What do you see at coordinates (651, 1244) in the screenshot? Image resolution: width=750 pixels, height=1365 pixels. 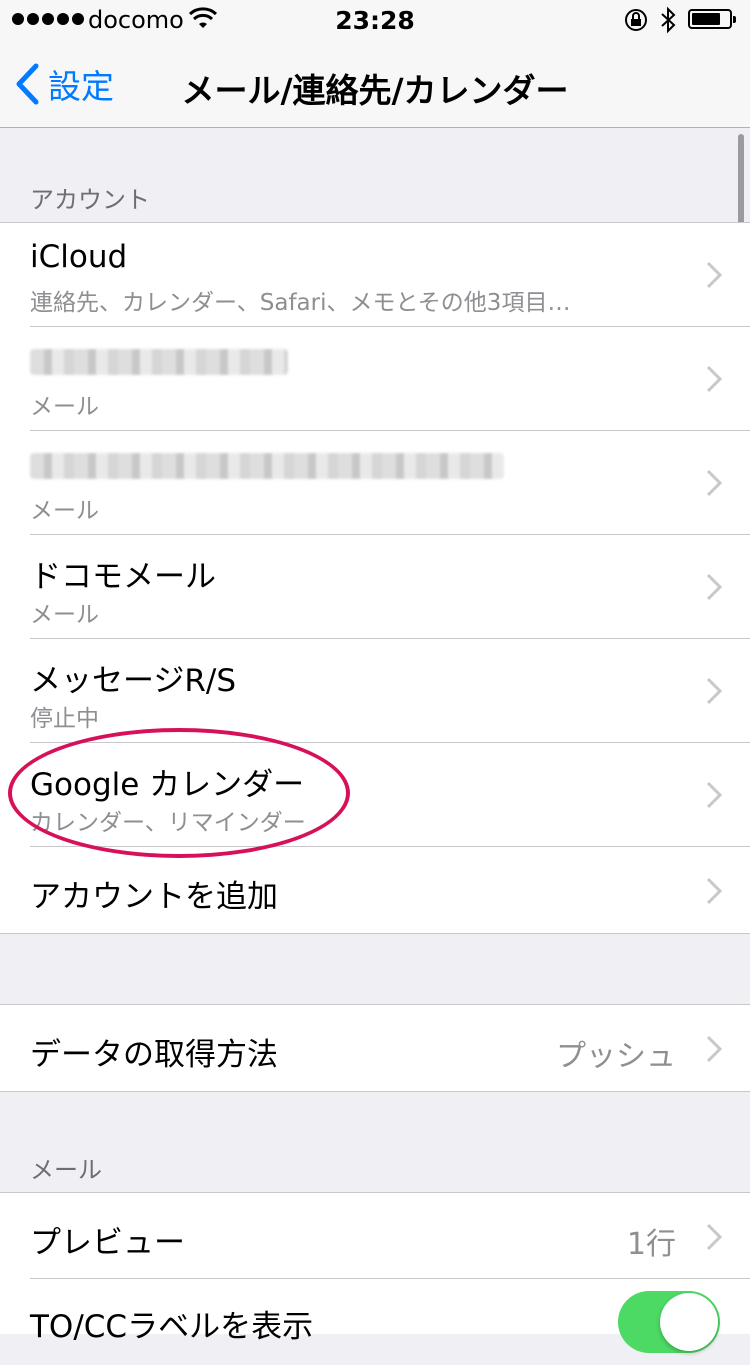 I see `preview-value: 1行` at bounding box center [651, 1244].